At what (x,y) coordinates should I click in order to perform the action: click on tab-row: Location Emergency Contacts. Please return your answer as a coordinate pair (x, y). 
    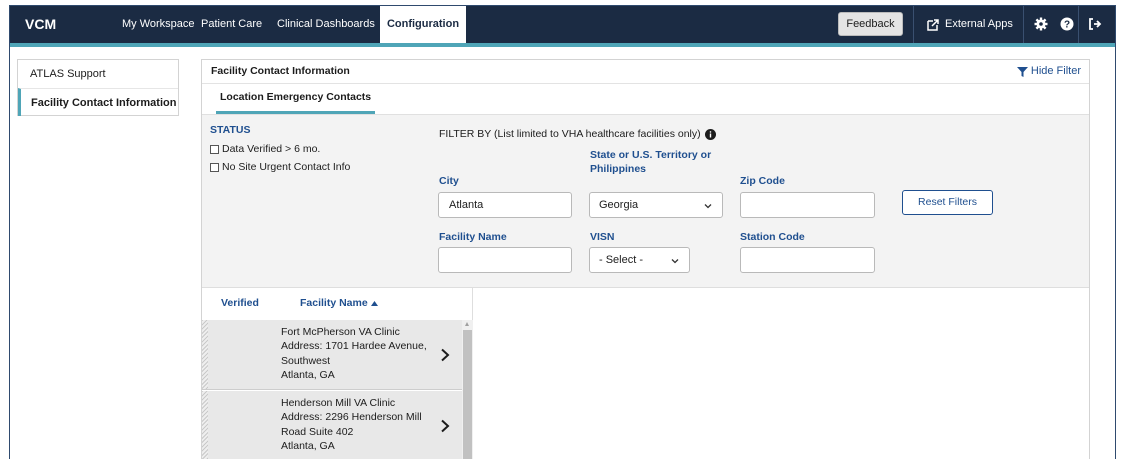
    Looking at the image, I should click on (645, 99).